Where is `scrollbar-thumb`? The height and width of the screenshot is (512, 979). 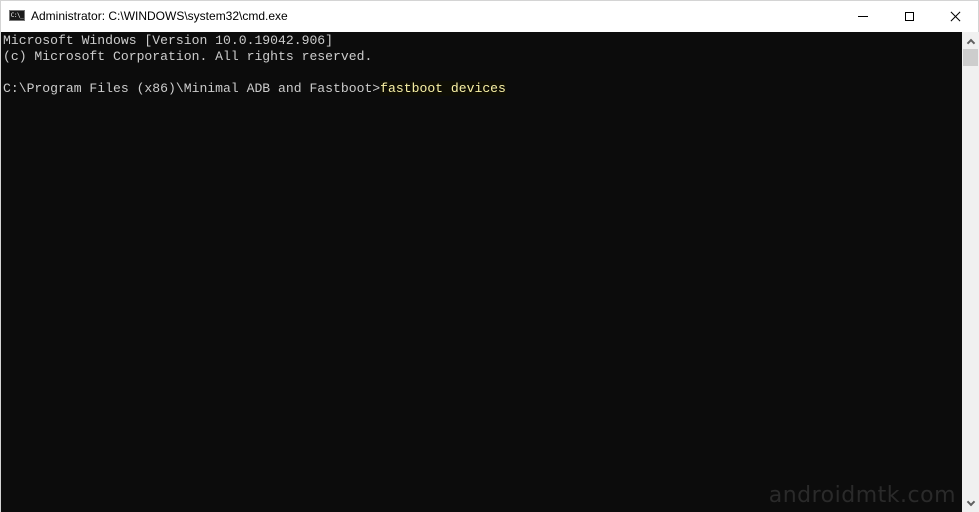
scrollbar-thumb is located at coordinates (970, 57).